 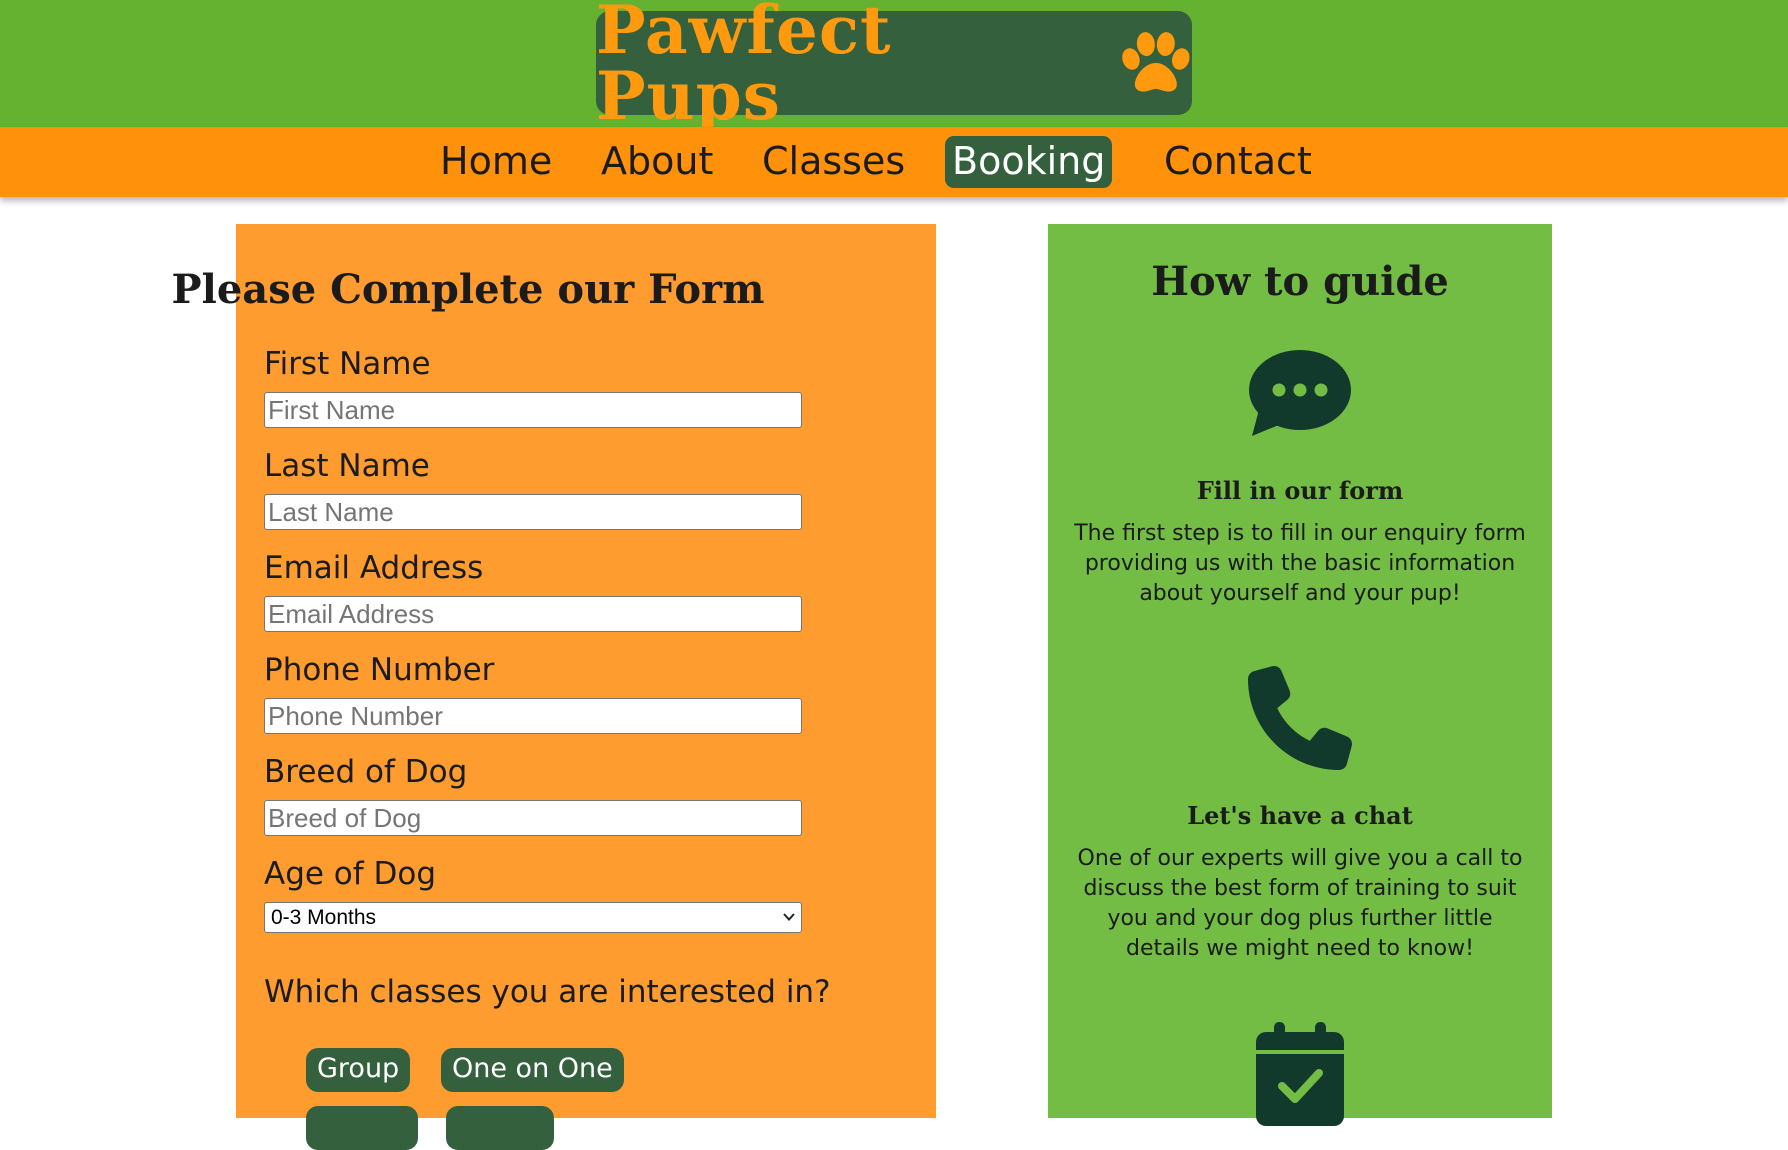 I want to click on breed-input, so click(x=533, y=818).